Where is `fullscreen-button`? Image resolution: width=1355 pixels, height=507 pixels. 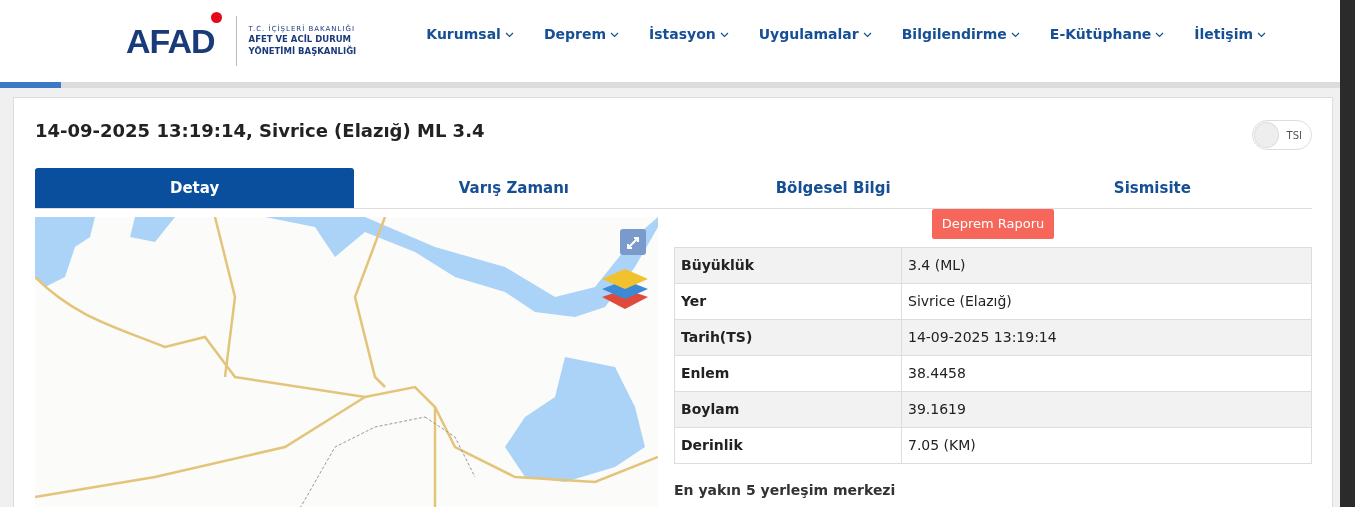 fullscreen-button is located at coordinates (633, 242).